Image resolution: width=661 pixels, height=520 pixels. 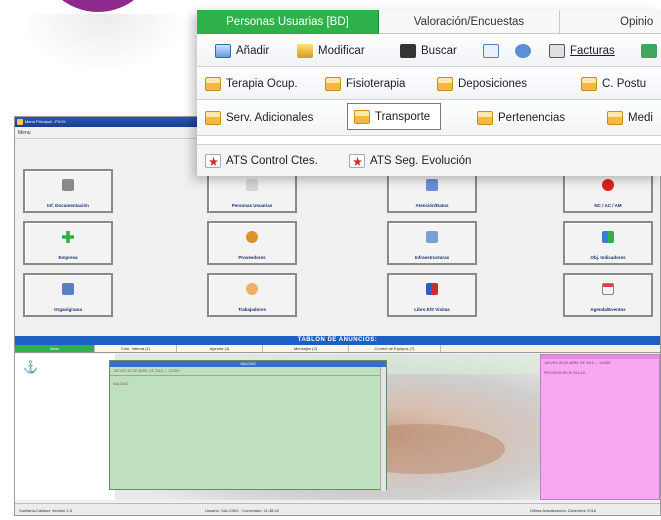 I want to click on care-icon, so click(x=432, y=185).